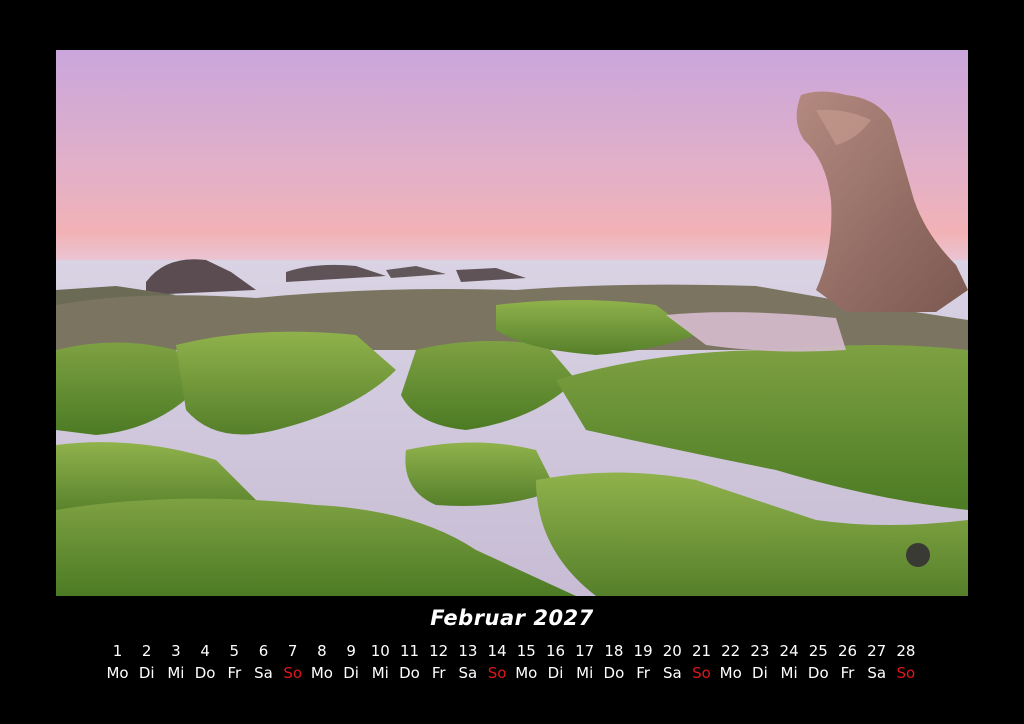  What do you see at coordinates (701, 651) in the screenshot?
I see `day-number: 21` at bounding box center [701, 651].